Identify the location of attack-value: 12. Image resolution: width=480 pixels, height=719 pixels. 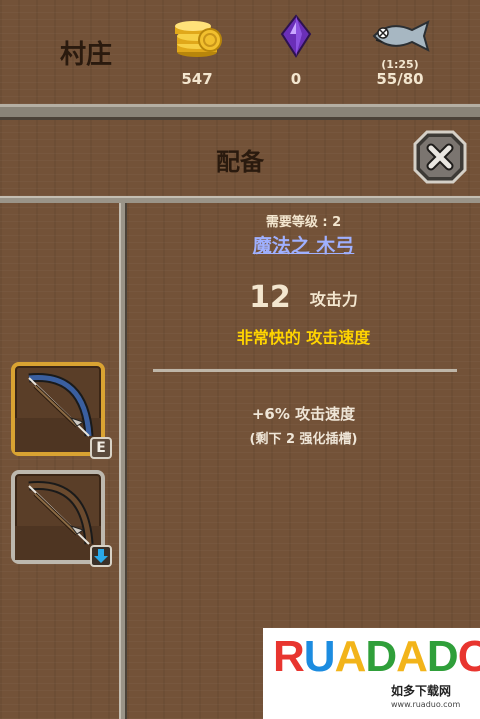
(270, 297).